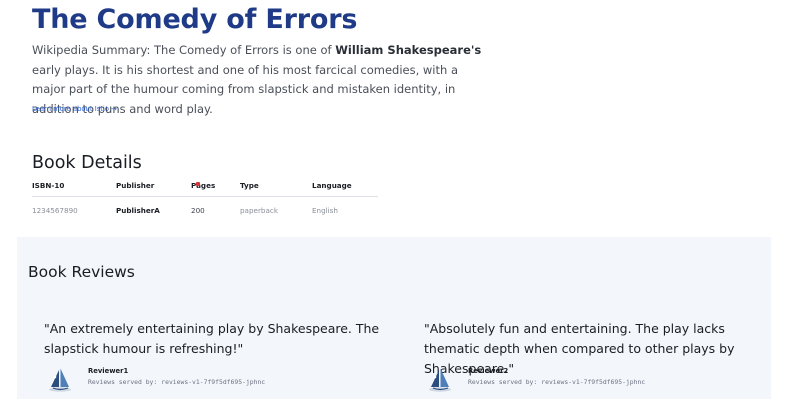 The height and width of the screenshot is (419, 792). I want to click on column-header-isbn: ISBN-10, so click(74, 187).